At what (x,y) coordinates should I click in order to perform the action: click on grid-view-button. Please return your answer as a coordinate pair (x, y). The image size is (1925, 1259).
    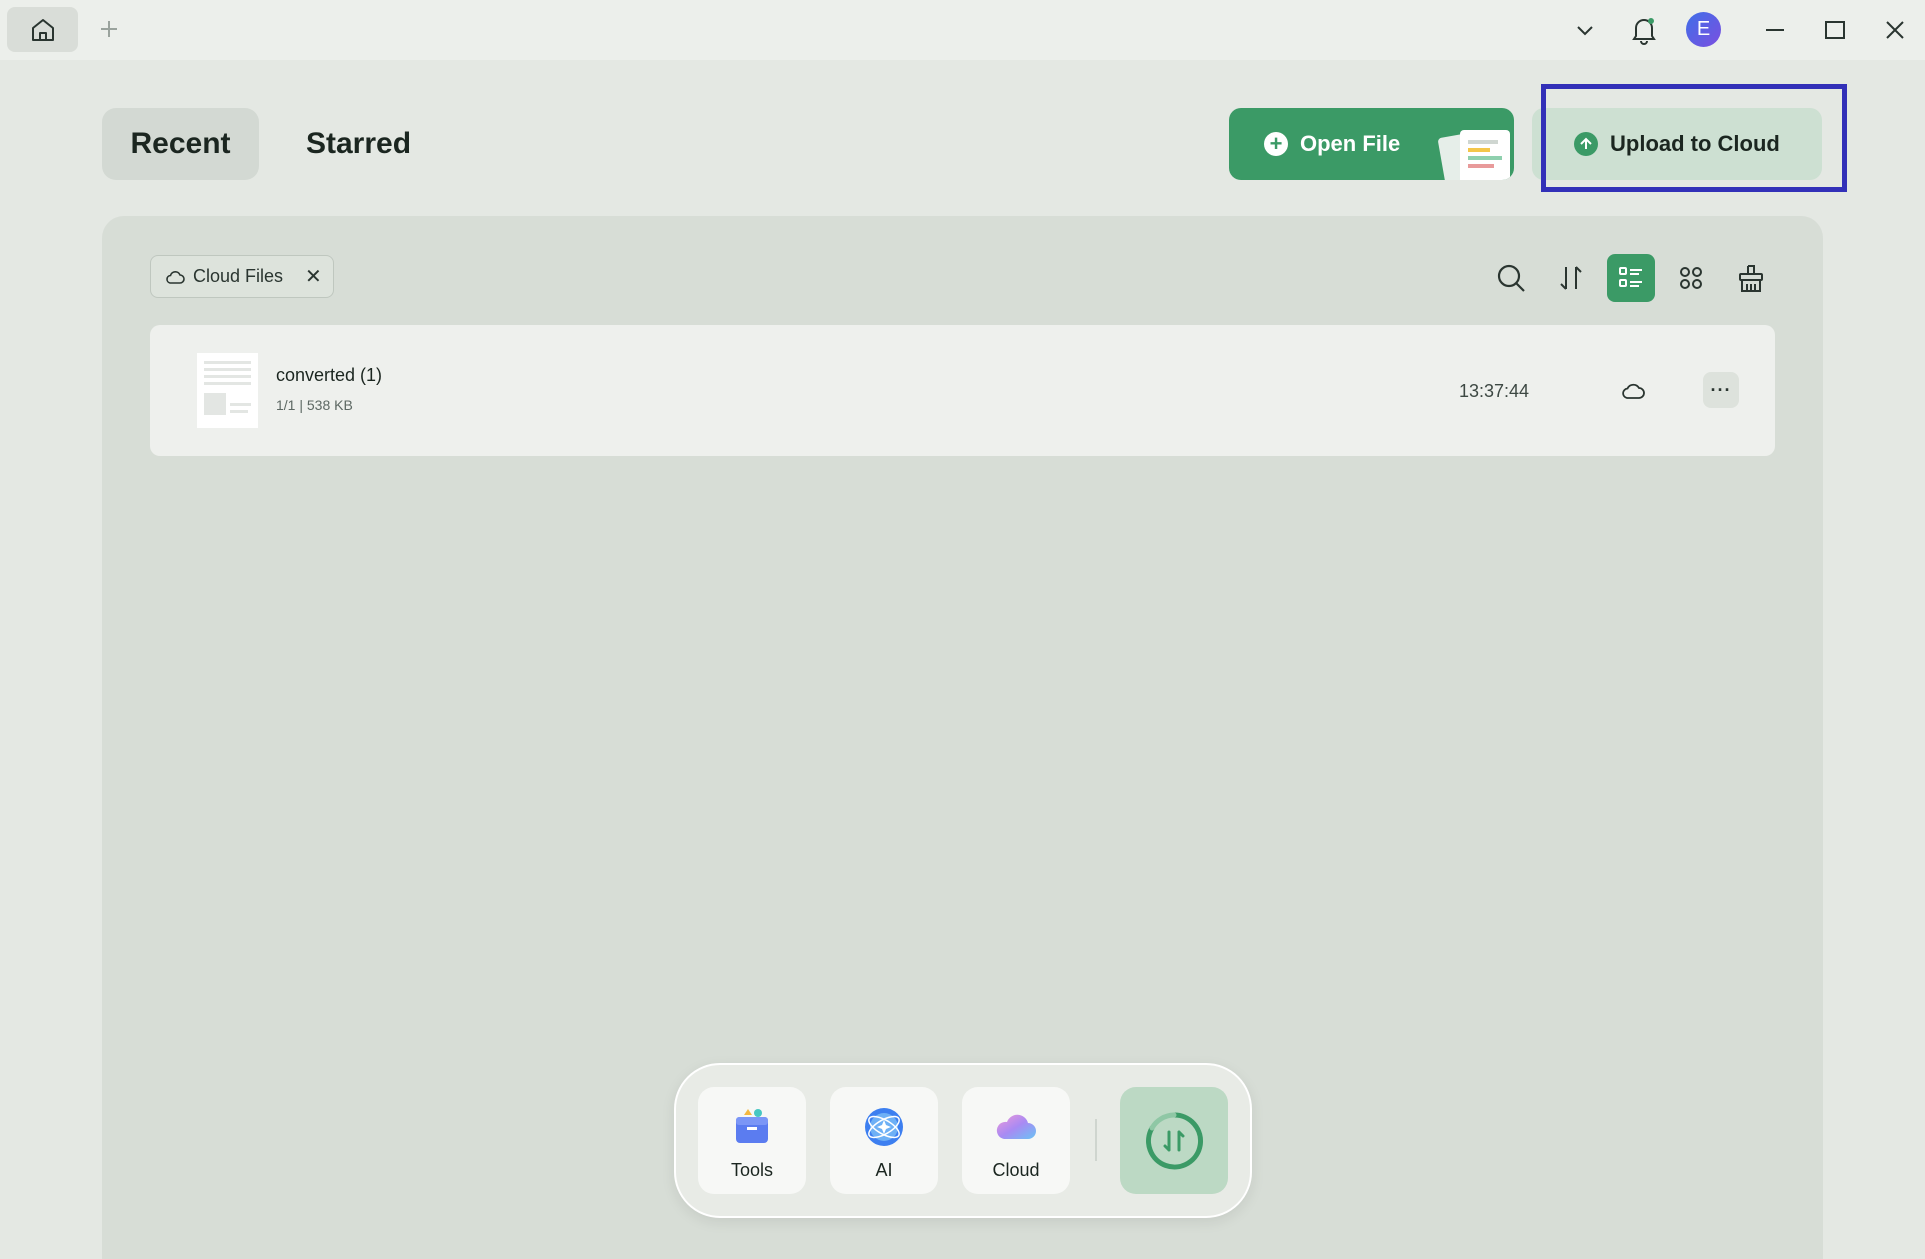
    Looking at the image, I should click on (1691, 278).